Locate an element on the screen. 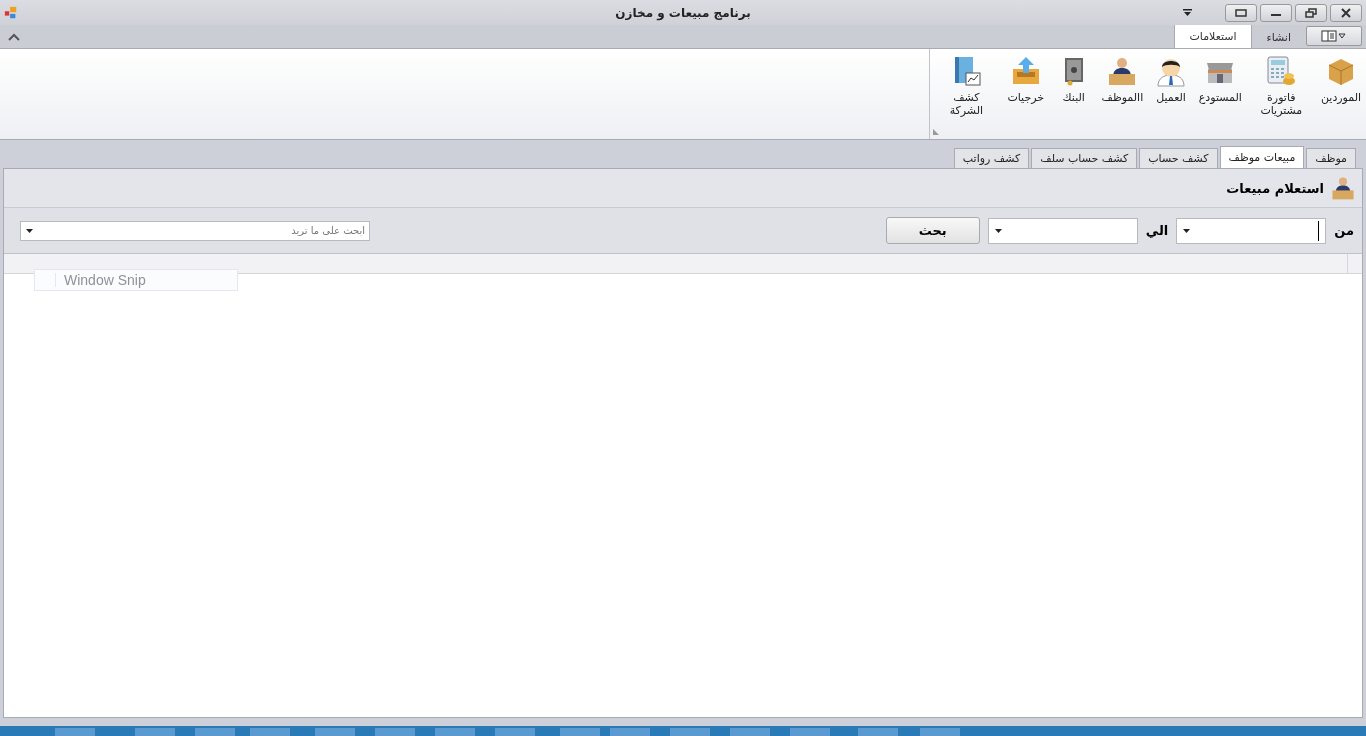  app-menu-button is located at coordinates (1334, 36).